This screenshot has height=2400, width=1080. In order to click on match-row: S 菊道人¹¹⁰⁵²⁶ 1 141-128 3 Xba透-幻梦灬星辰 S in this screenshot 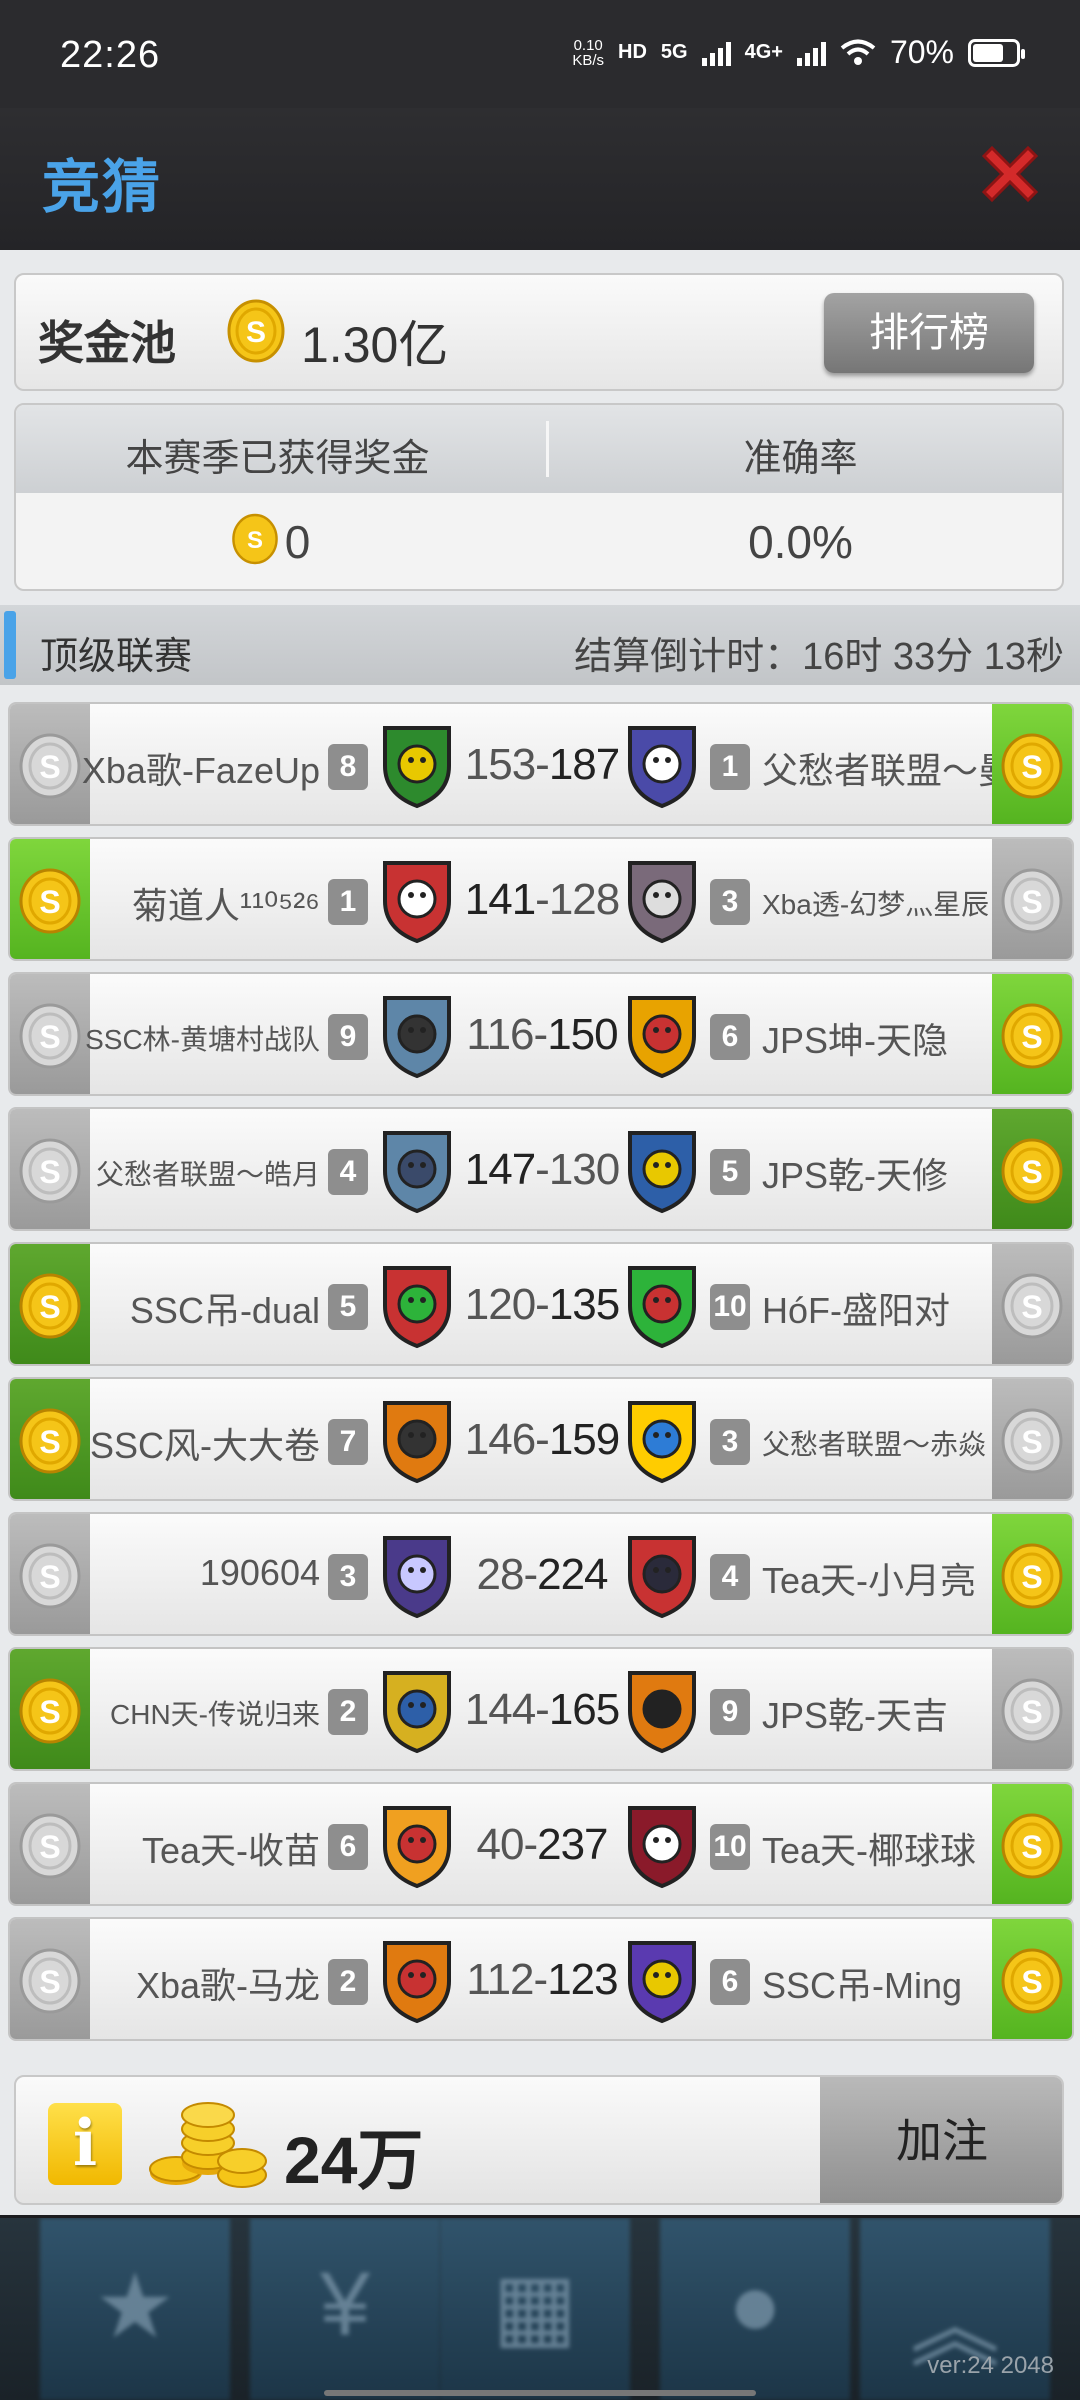, I will do `click(541, 899)`.